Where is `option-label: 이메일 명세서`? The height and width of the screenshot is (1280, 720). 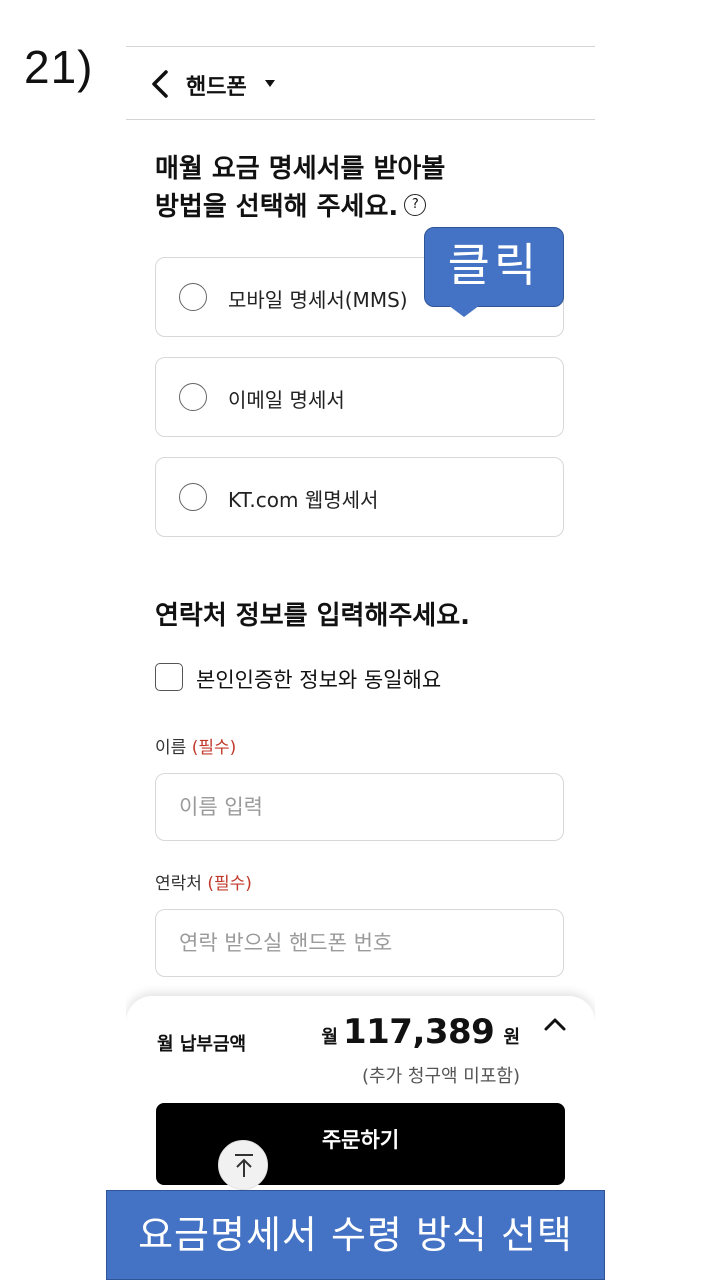
option-label: 이메일 명세서 is located at coordinates (286, 400).